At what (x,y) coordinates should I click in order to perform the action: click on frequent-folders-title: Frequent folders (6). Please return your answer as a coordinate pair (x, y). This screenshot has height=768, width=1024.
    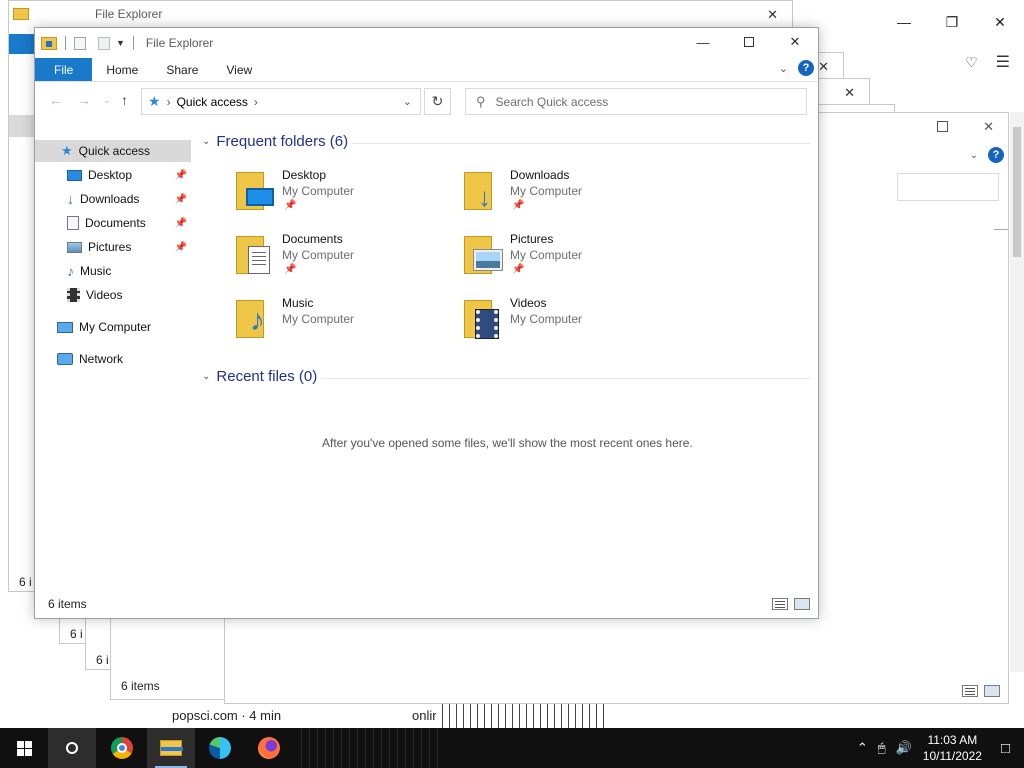
    Looking at the image, I should click on (282, 141).